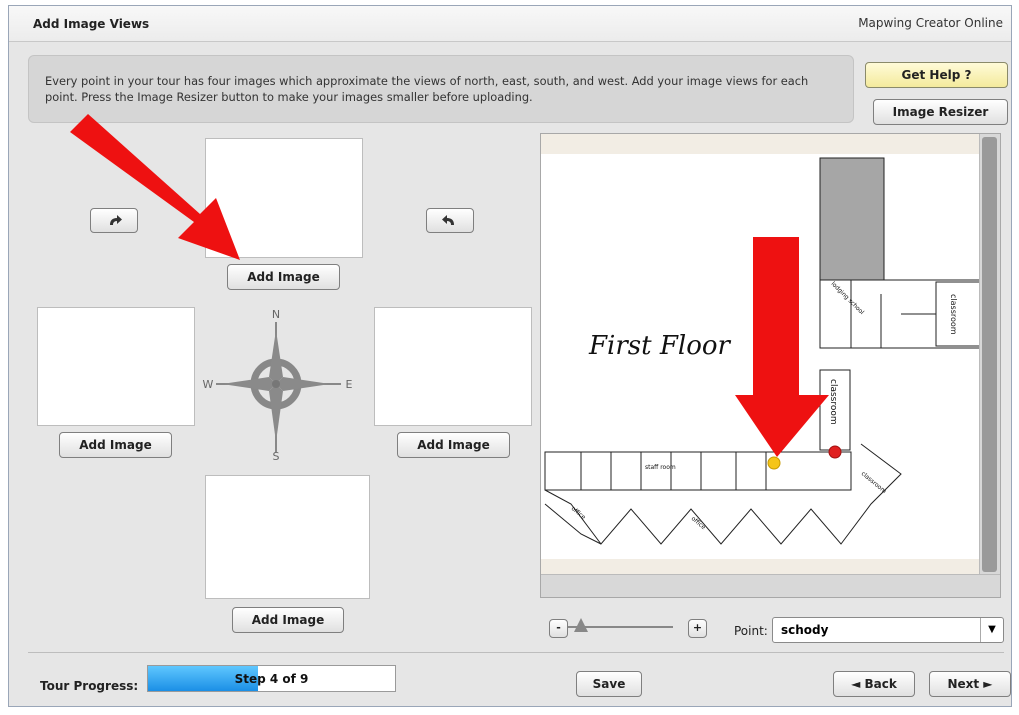 This screenshot has width=1019, height=715. I want to click on room-label: staff room, so click(660, 467).